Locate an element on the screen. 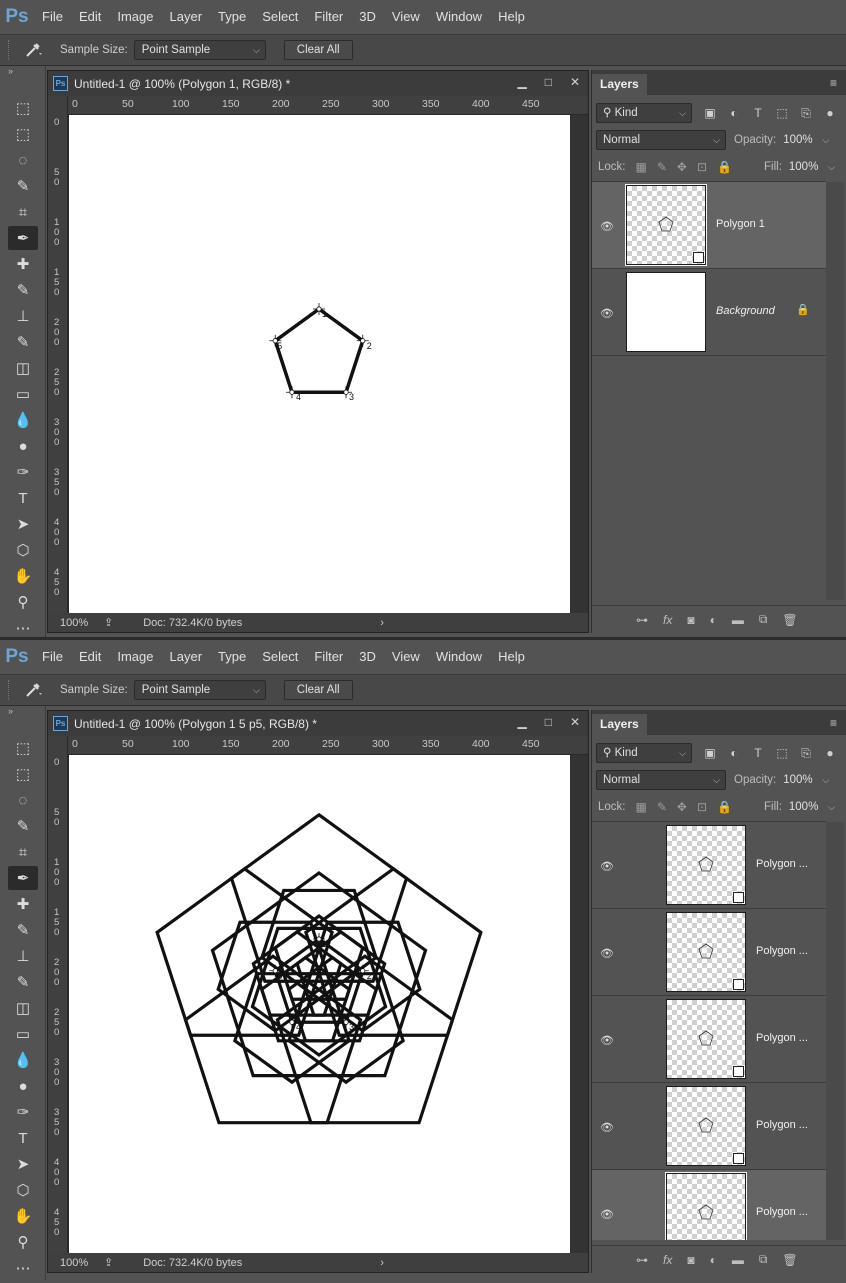  maximize-icon: □ is located at coordinates (548, 82).